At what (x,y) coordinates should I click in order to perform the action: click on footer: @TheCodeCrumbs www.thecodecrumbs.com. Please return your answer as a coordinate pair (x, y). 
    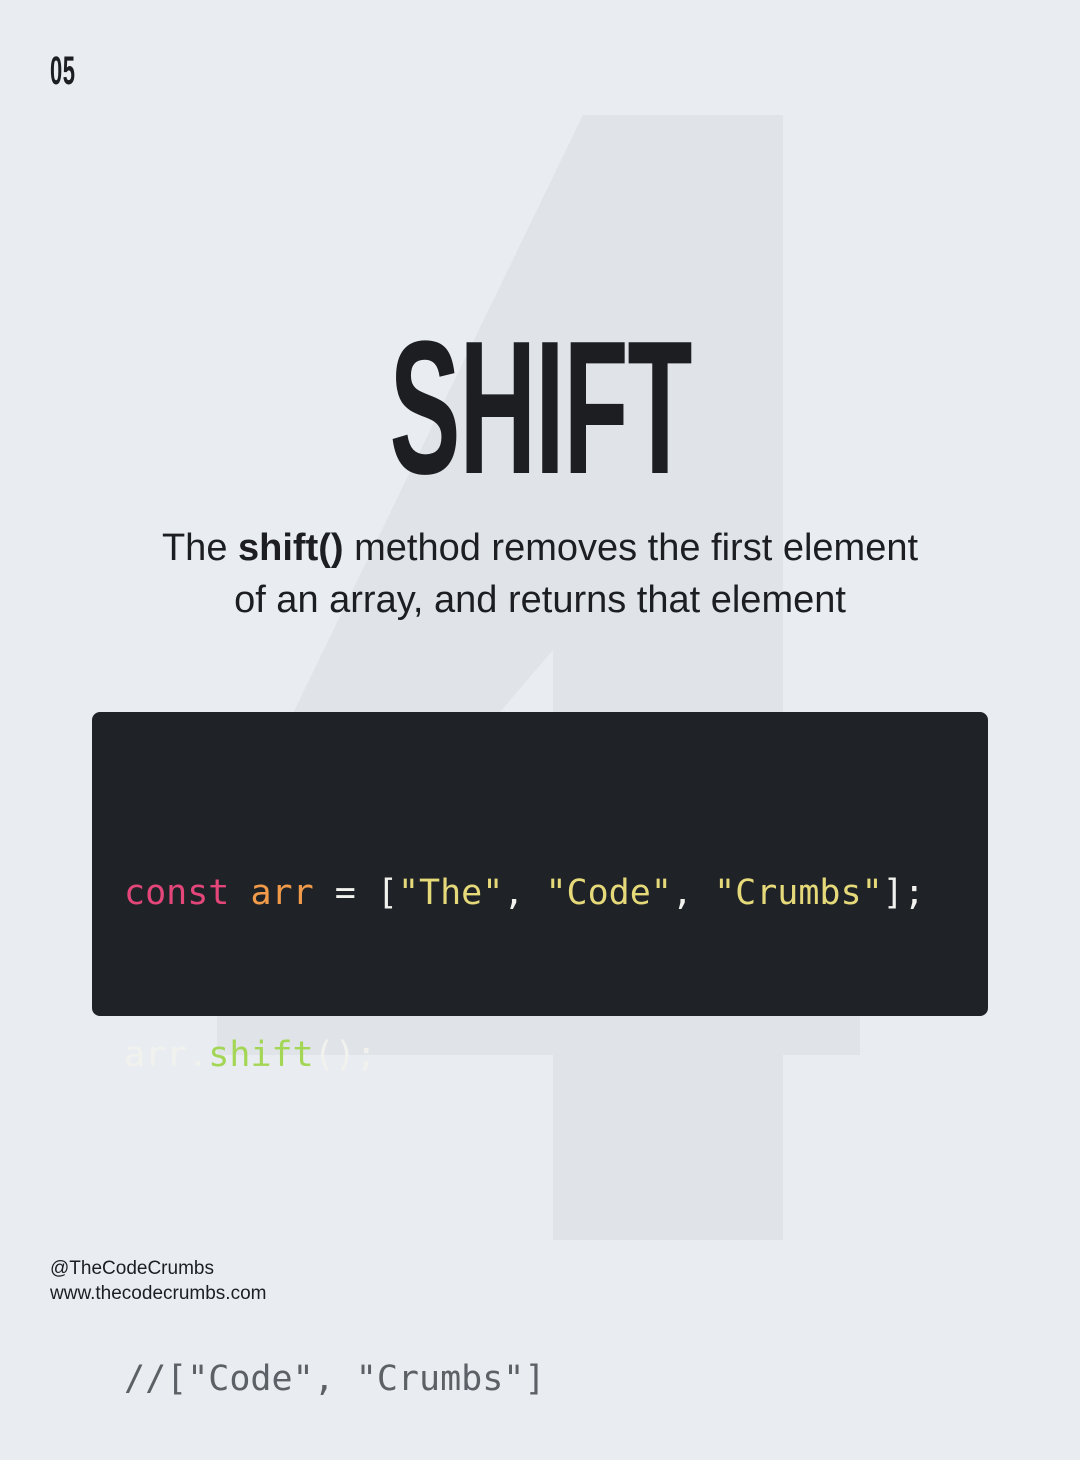
    Looking at the image, I should click on (158, 1281).